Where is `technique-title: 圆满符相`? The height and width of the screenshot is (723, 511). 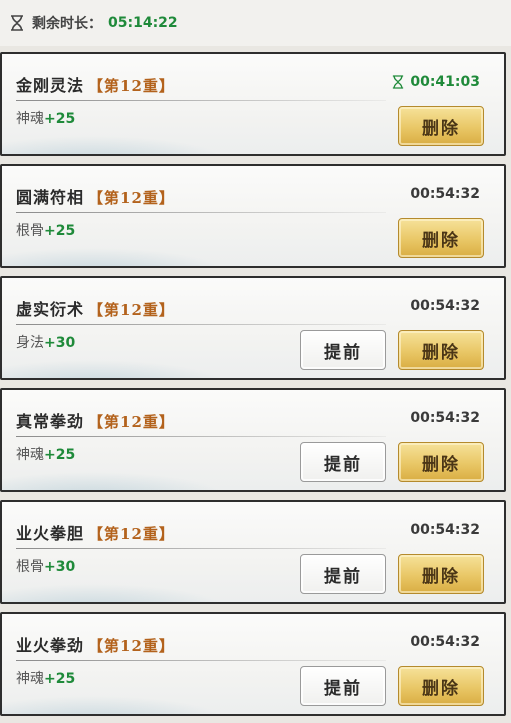
technique-title: 圆满符相 is located at coordinates (50, 197).